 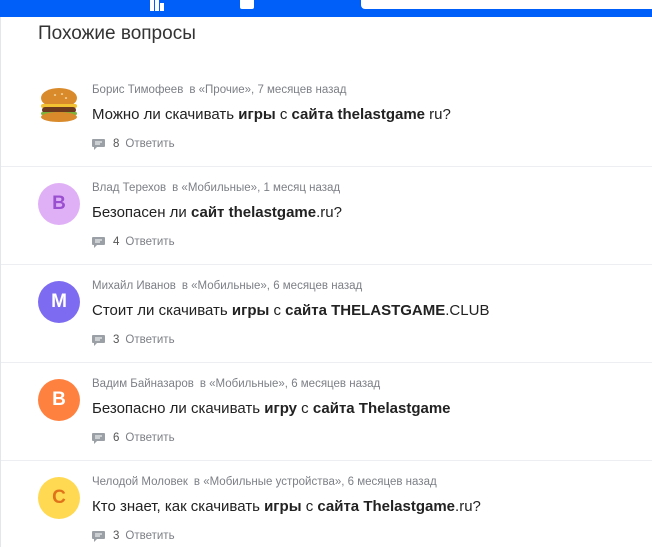 I want to click on timestamp: 7 месяцев назад, so click(x=302, y=90).